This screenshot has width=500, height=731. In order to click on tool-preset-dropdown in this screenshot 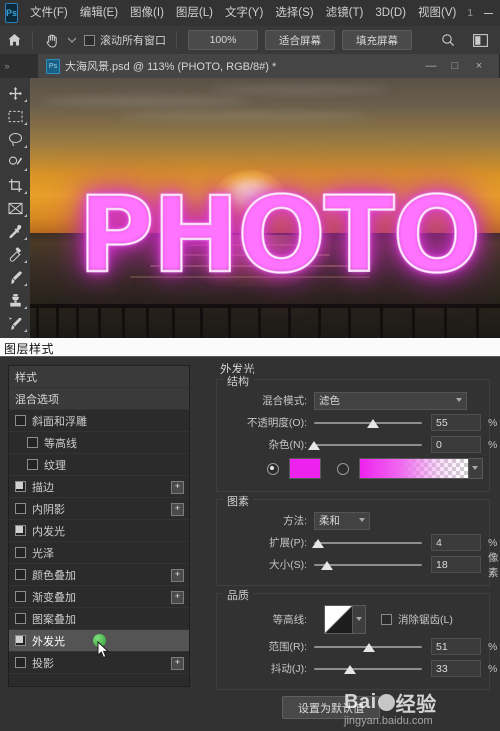, I will do `click(71, 40)`.